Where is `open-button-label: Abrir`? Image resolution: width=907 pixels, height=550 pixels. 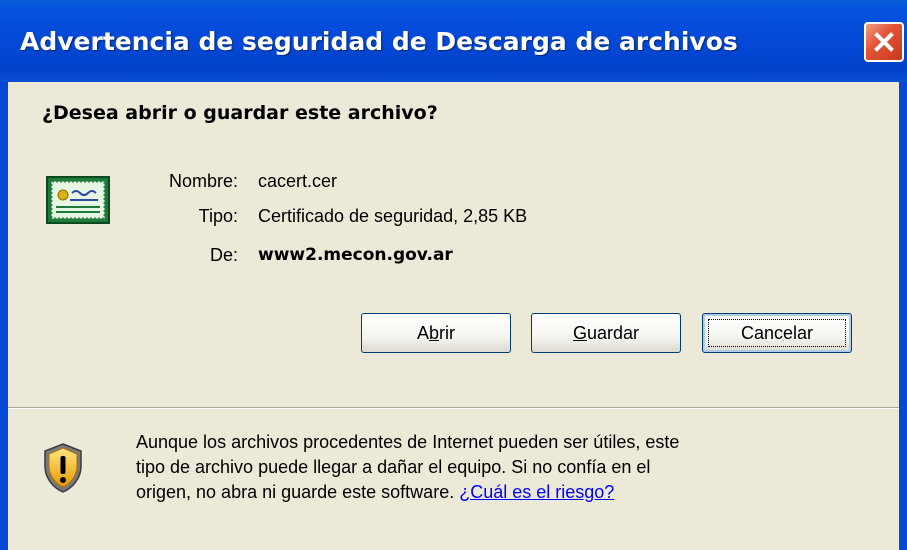 open-button-label: Abrir is located at coordinates (436, 332).